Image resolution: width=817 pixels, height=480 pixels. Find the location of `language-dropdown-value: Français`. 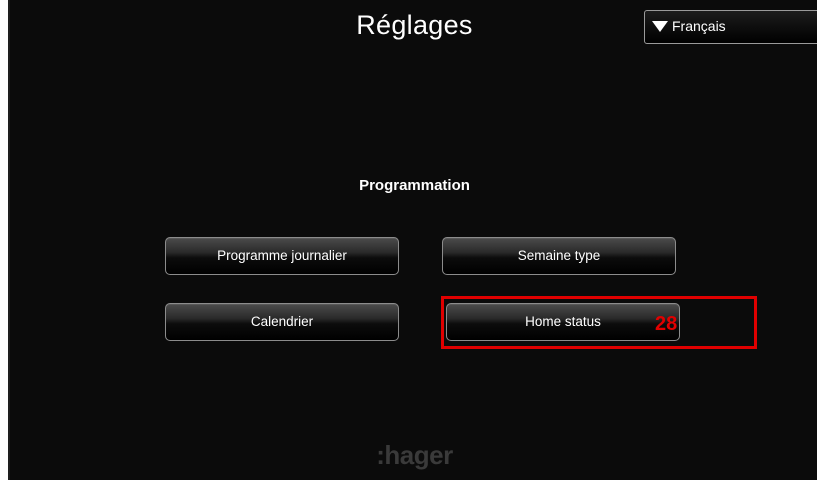

language-dropdown-value: Français is located at coordinates (699, 26).